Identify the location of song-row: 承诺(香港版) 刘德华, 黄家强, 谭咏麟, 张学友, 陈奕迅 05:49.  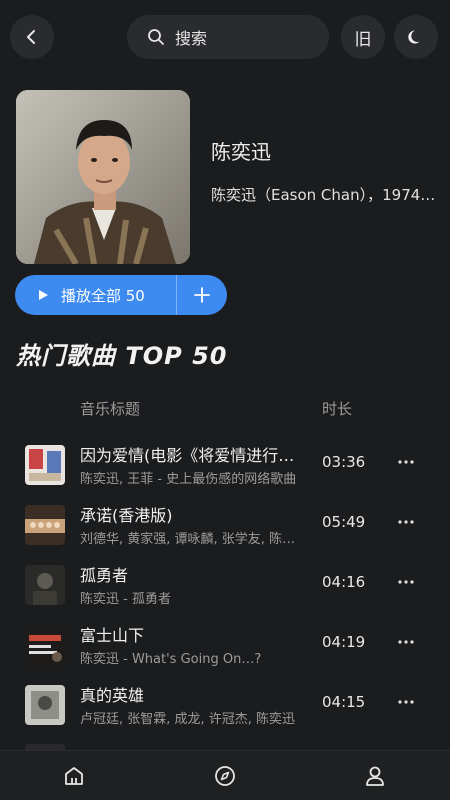
(225, 530).